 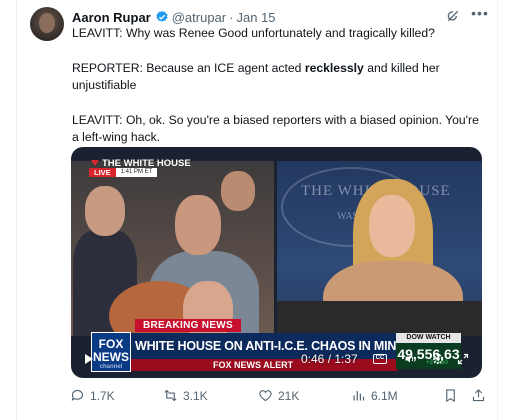 I want to click on live-time: 1:41 PM ET, so click(x=136, y=172).